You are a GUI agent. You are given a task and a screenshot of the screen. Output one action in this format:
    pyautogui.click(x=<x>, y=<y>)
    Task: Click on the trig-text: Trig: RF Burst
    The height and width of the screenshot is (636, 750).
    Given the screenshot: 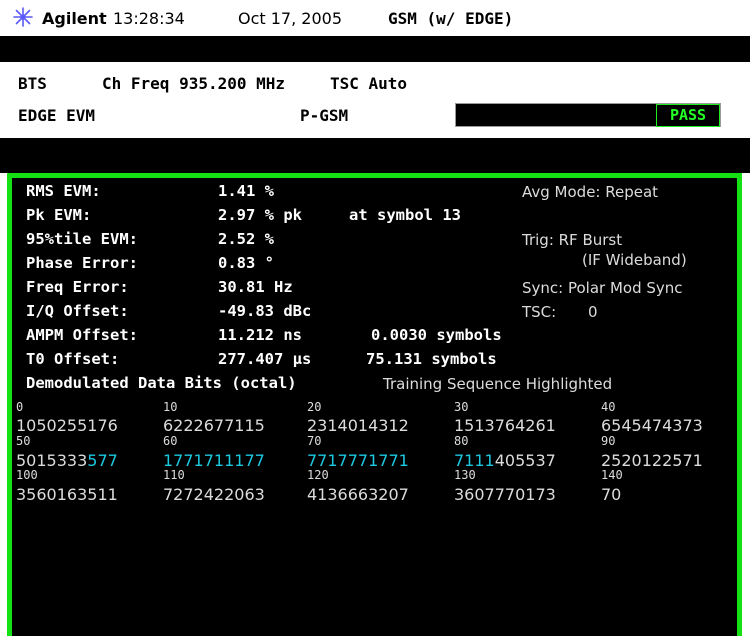 What is the action you would take?
    pyautogui.click(x=572, y=240)
    